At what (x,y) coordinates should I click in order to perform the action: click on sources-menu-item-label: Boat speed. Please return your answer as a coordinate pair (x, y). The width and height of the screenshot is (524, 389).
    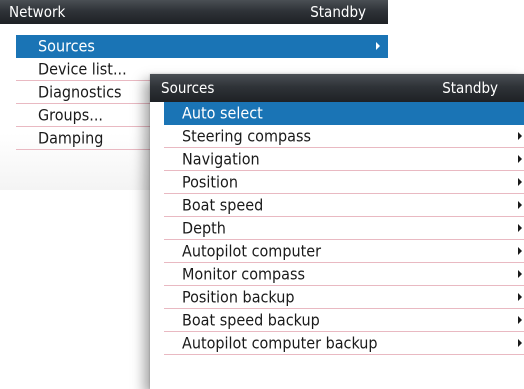
    Looking at the image, I should click on (223, 205).